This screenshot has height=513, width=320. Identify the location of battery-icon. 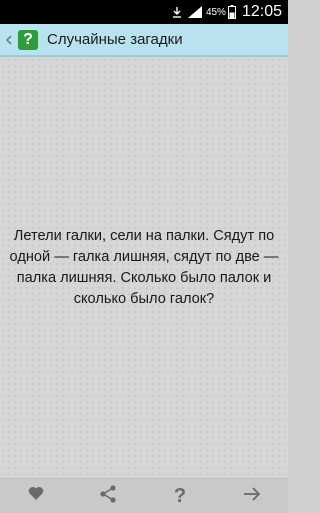
(231, 12).